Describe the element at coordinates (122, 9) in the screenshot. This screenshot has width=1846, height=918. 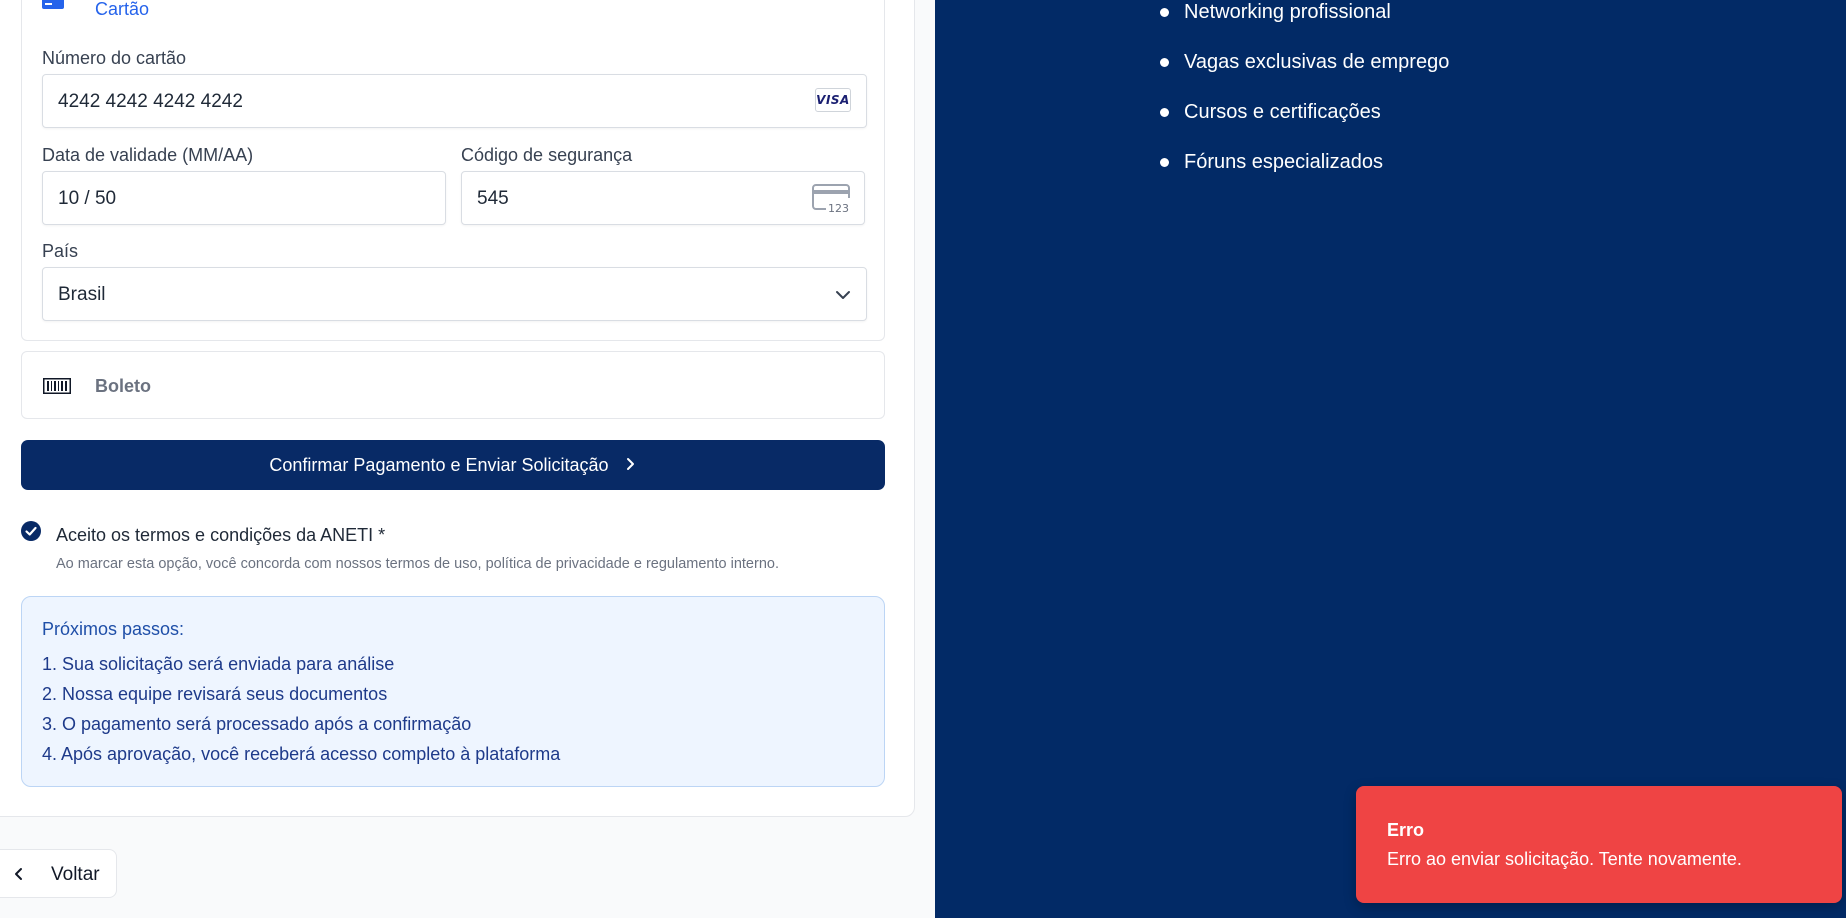
I see `card-method-label: Cartão` at that location.